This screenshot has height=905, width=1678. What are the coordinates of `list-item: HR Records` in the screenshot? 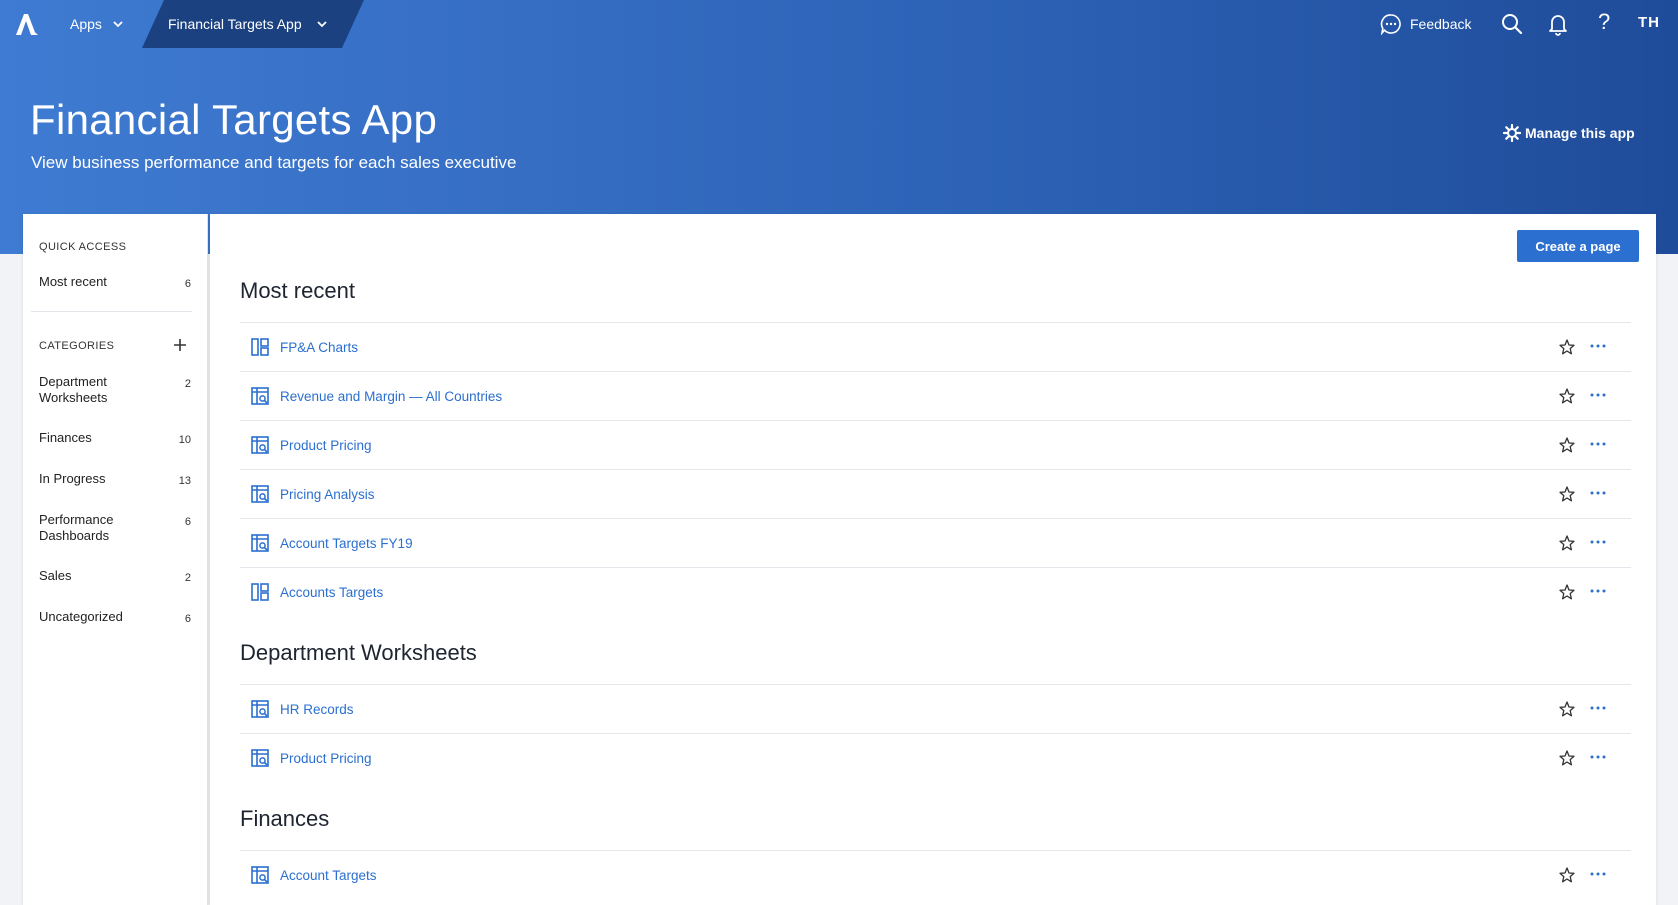 It's located at (935, 708).